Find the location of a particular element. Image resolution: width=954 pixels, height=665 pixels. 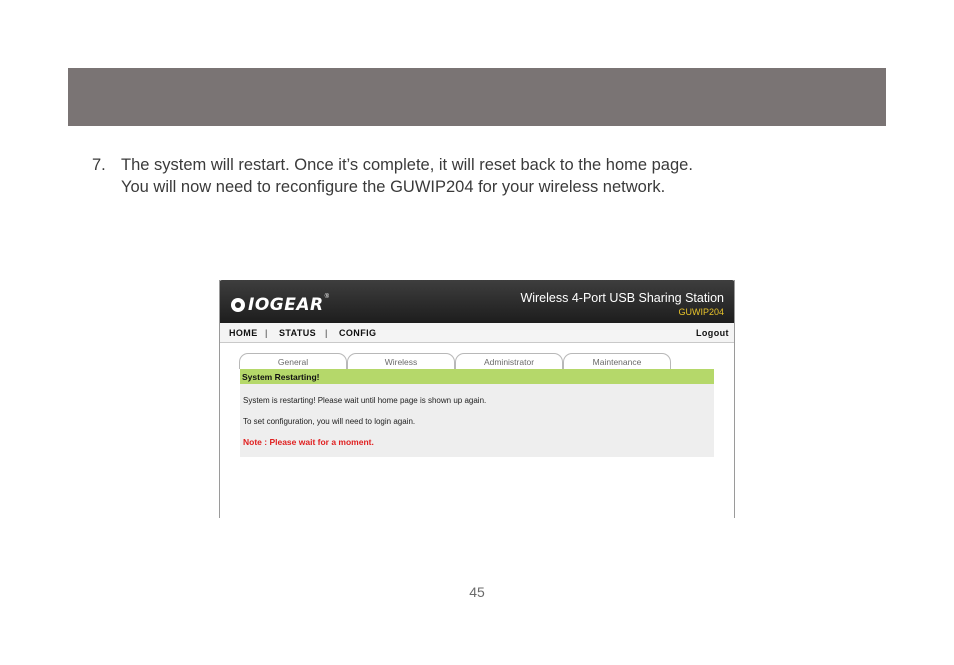

logo-text: IOGEAR is located at coordinates (286, 305).